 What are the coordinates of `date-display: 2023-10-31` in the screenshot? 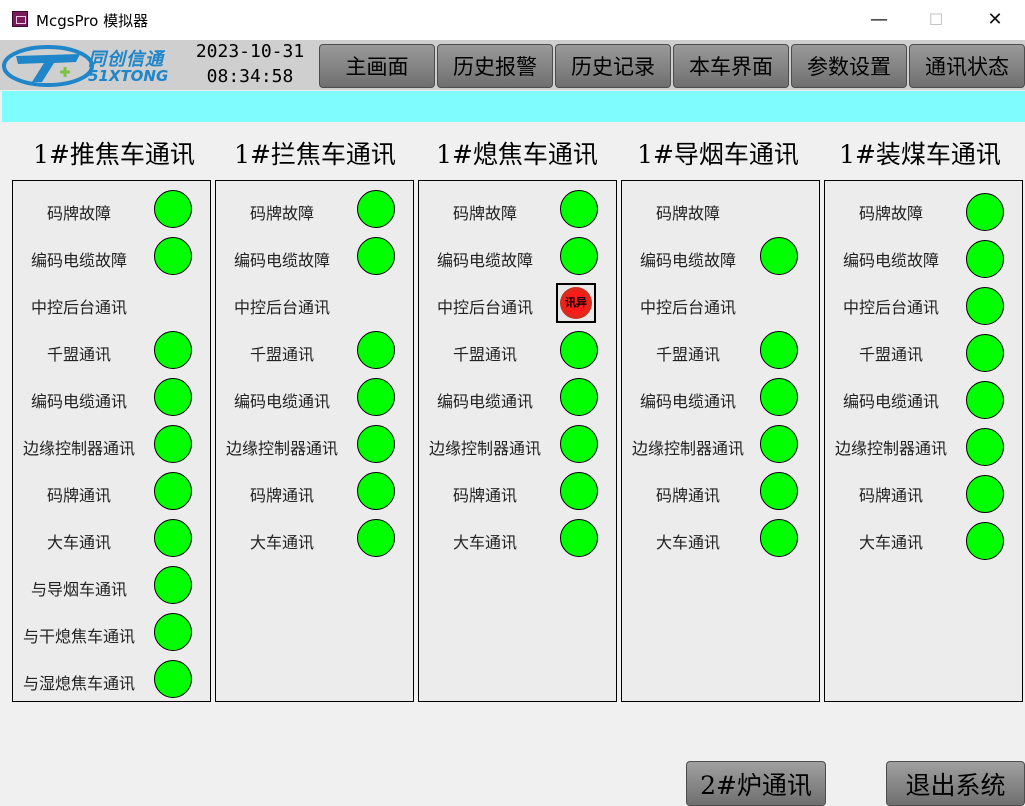 It's located at (250, 51).